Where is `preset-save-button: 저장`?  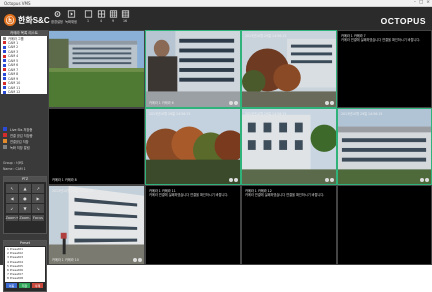
preset-save-button: 저장 is located at coordinates (24, 285).